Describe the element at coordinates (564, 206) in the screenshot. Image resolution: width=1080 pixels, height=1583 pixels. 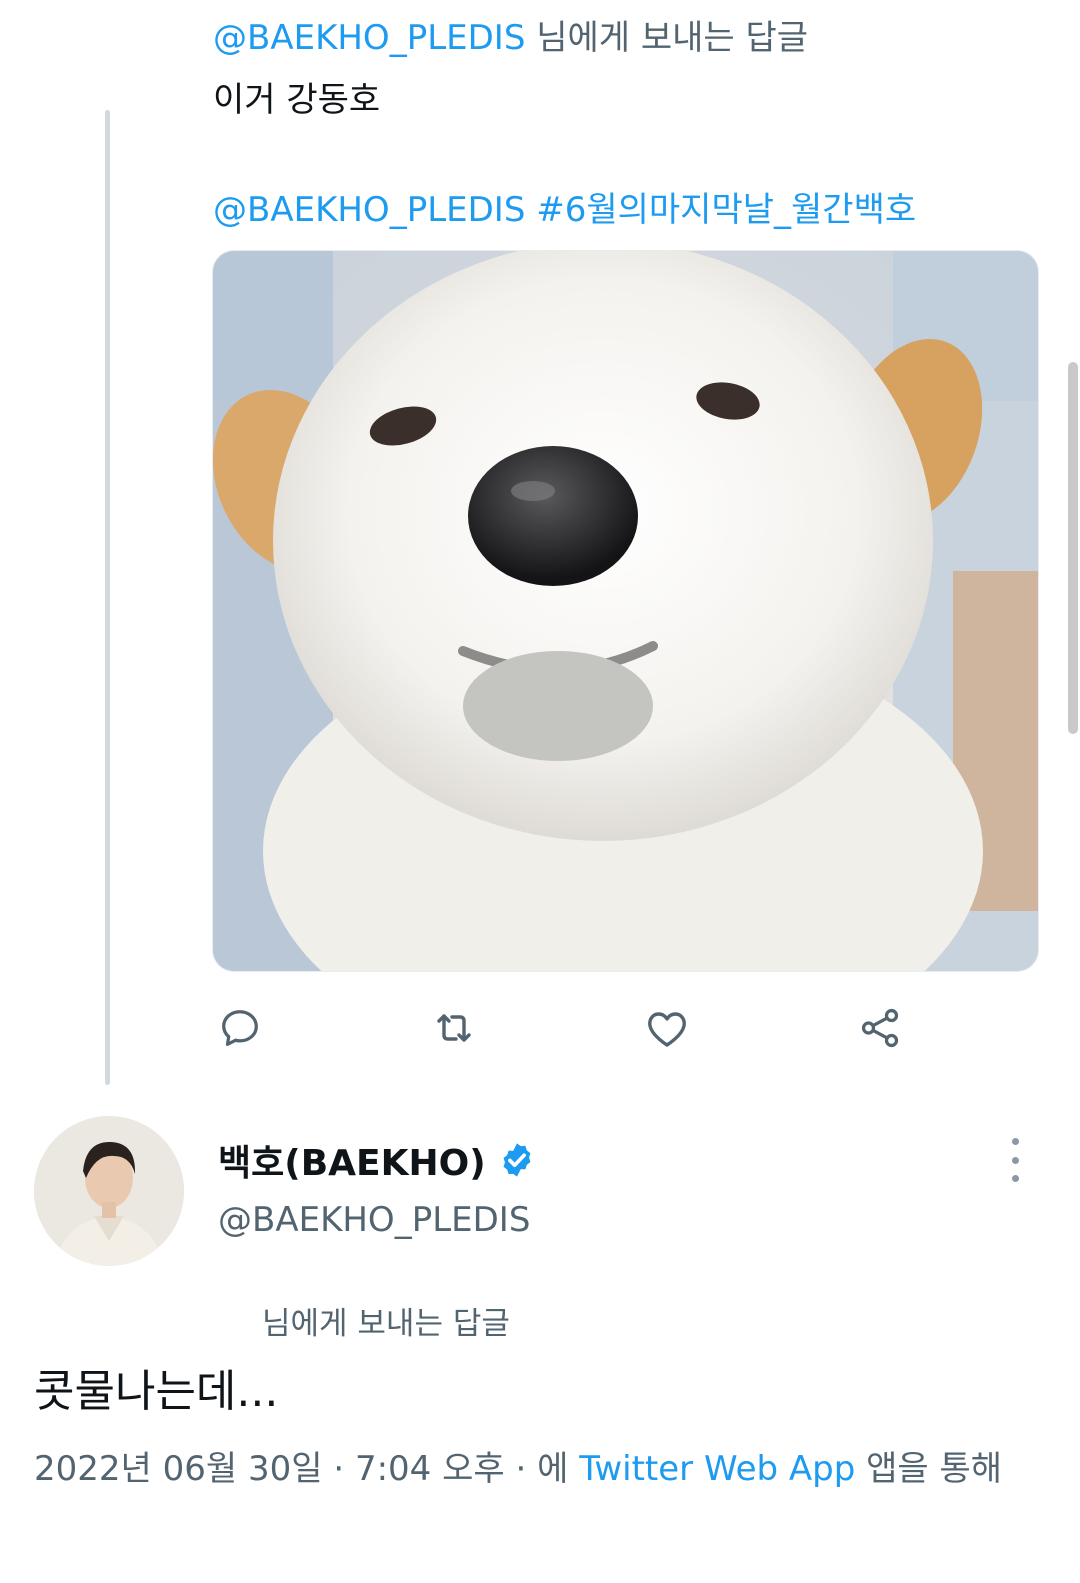
I see `parent-tweet-mentions-hashtag: @BAEKHO_PLEDIS #6월의마지막날_월간백호` at that location.